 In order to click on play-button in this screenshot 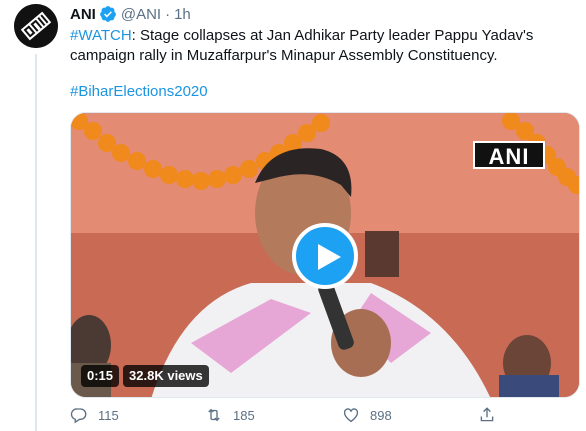, I will do `click(325, 256)`.